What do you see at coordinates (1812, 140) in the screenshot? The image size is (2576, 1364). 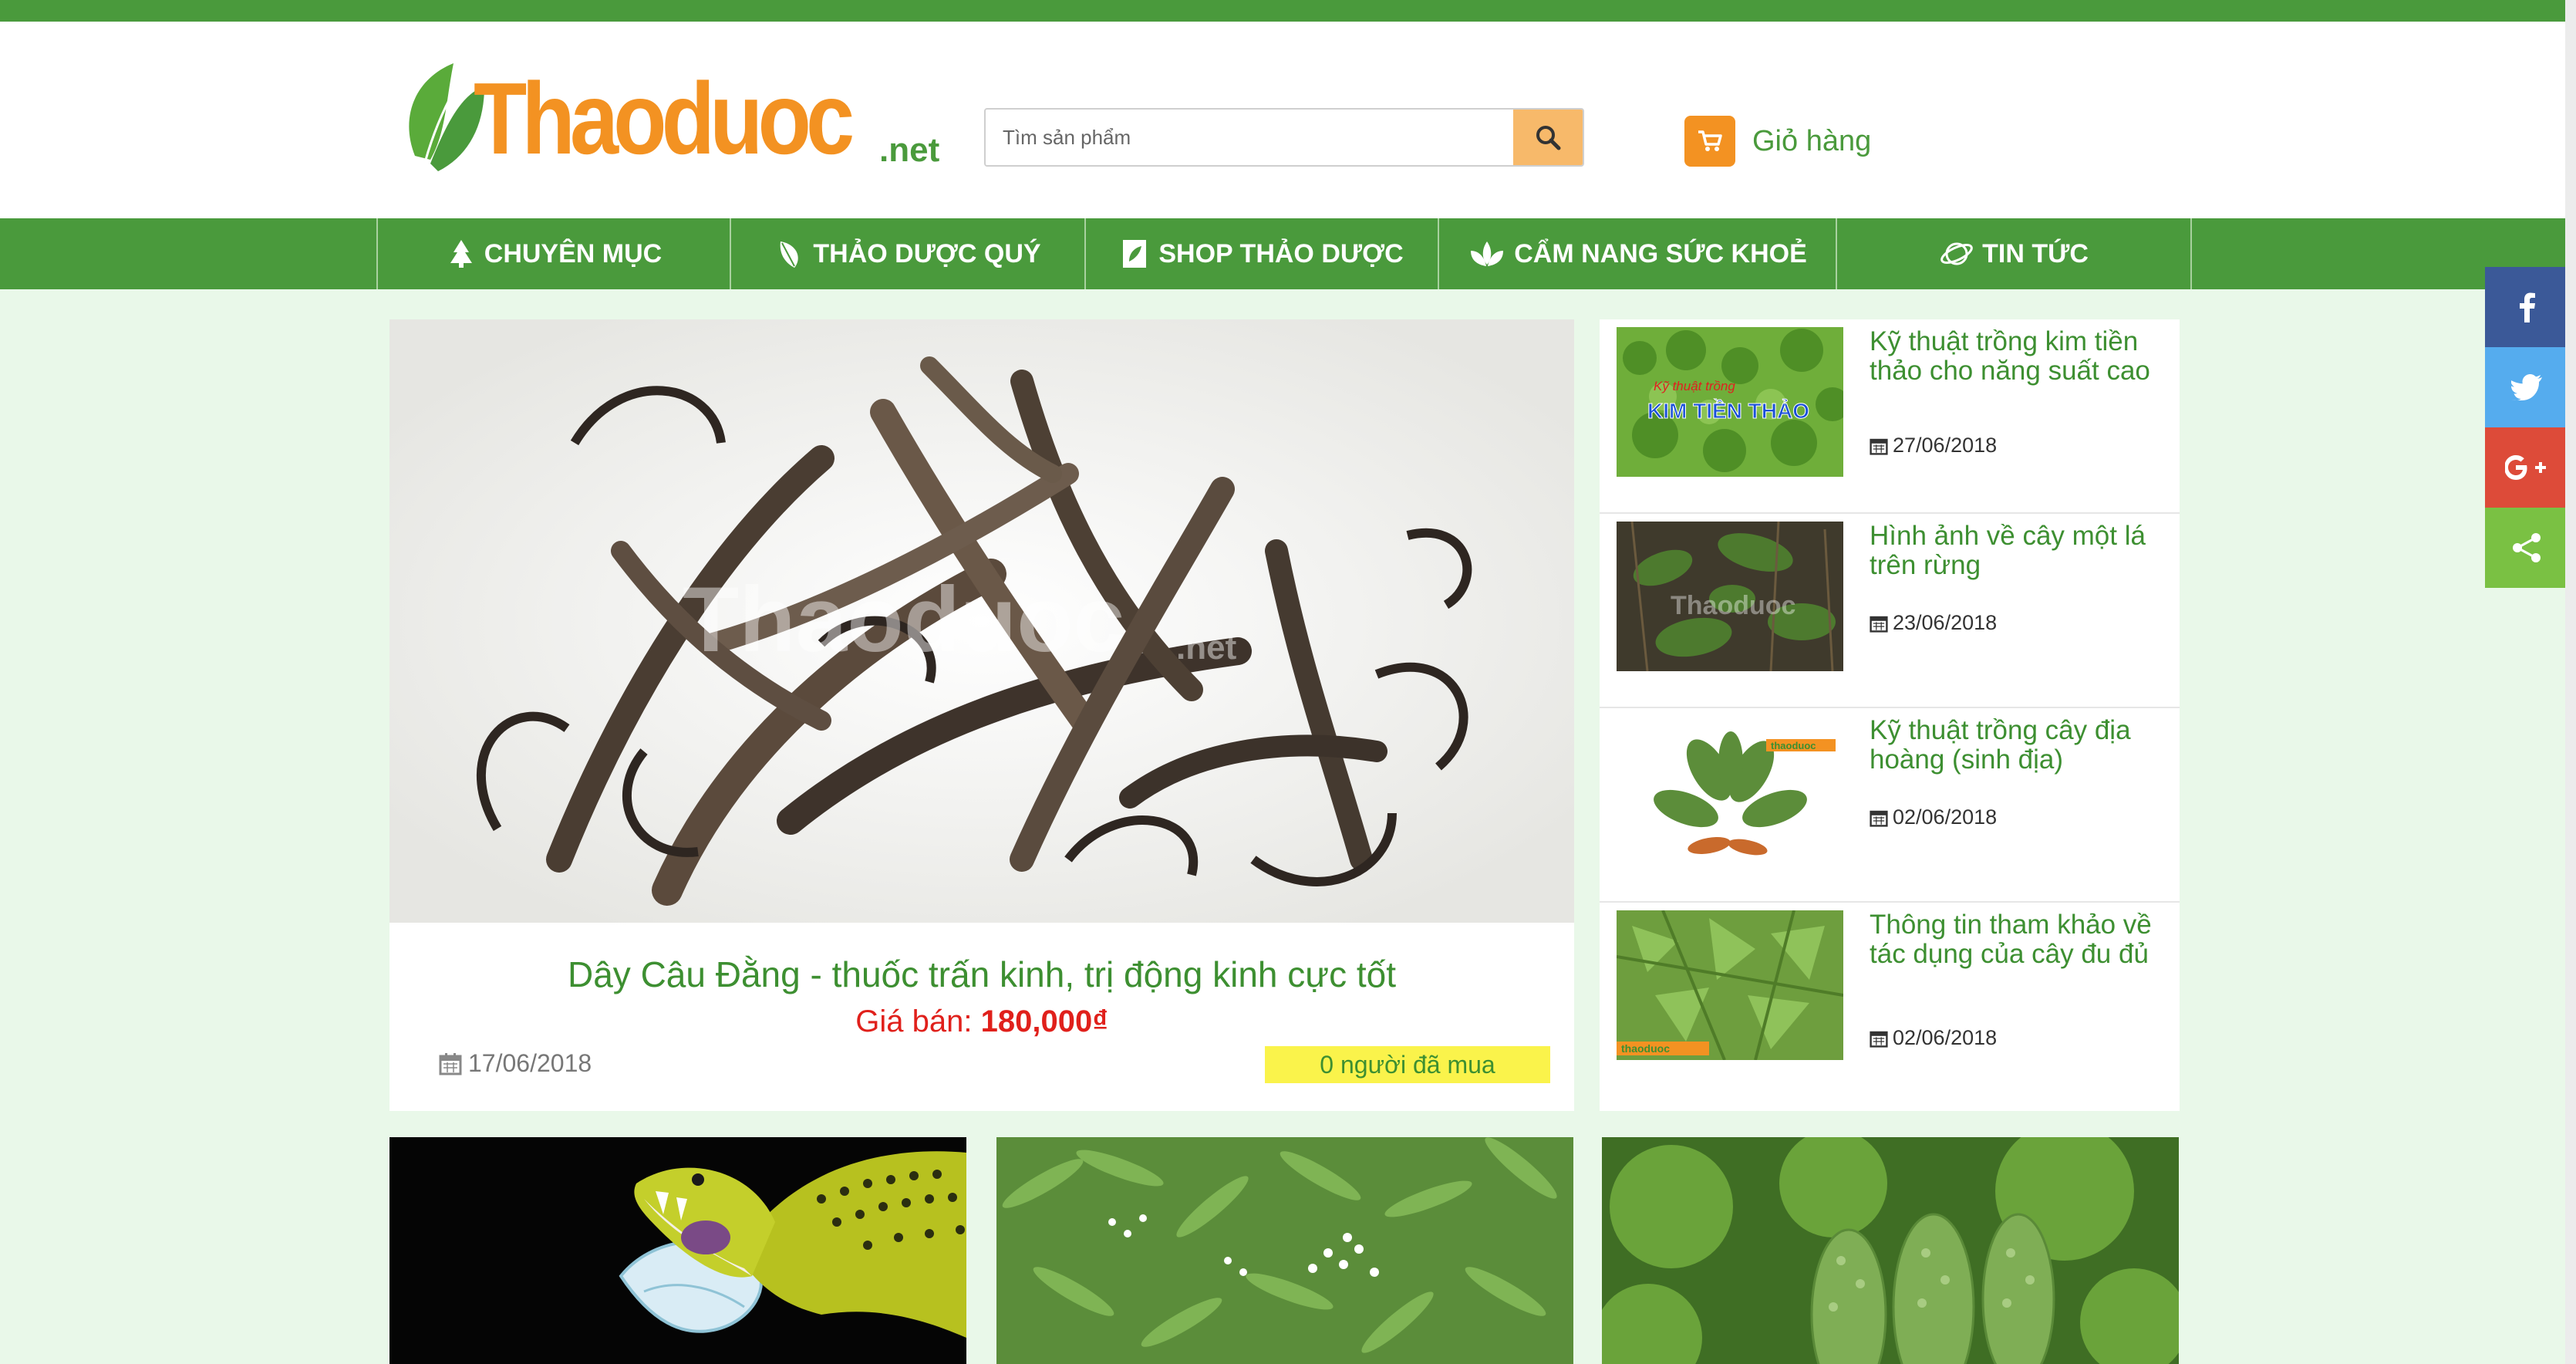 I see `cart-label: Giỏ hàng` at bounding box center [1812, 140].